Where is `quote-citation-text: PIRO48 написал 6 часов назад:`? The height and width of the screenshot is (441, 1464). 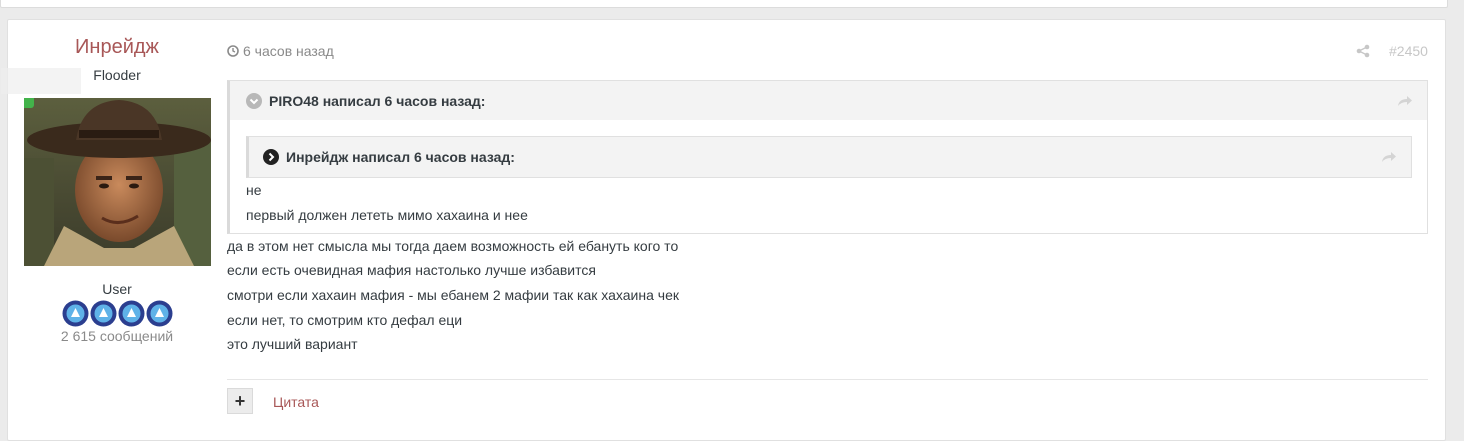
quote-citation-text: PIRO48 написал 6 часов назад: is located at coordinates (377, 100).